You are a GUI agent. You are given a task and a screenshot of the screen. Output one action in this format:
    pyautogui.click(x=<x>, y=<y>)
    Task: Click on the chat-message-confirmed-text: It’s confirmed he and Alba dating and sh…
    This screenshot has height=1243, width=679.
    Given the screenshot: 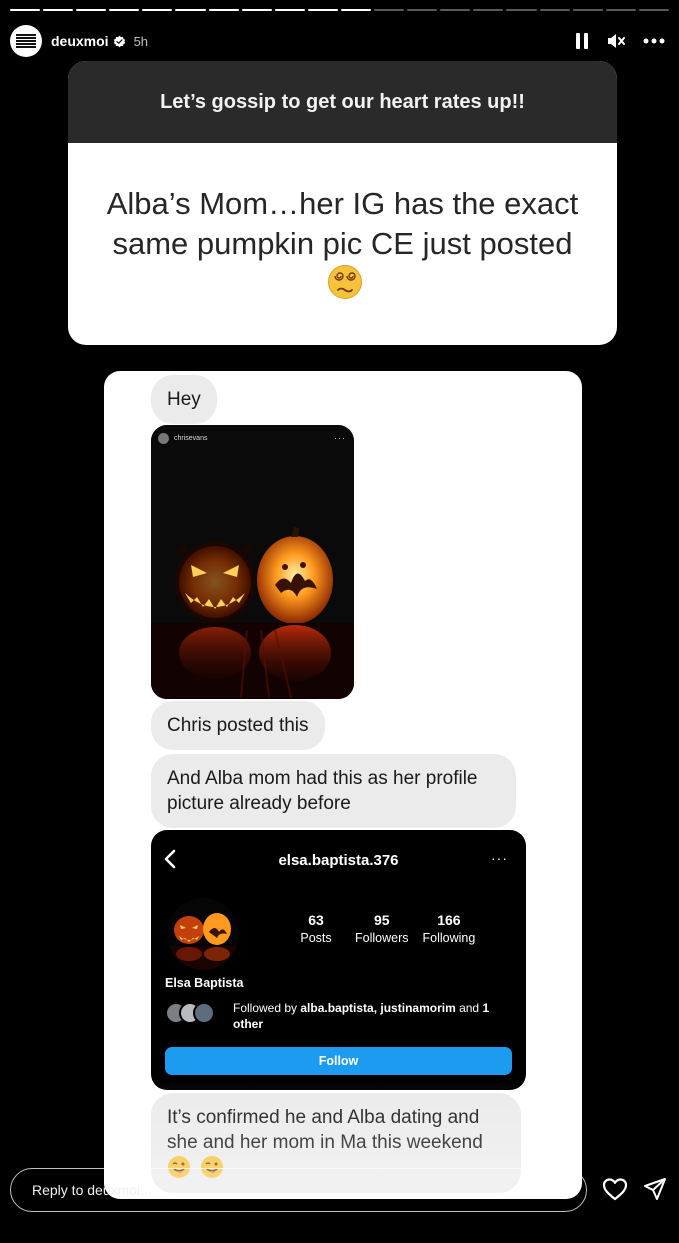 What is the action you would take?
    pyautogui.click(x=325, y=1130)
    